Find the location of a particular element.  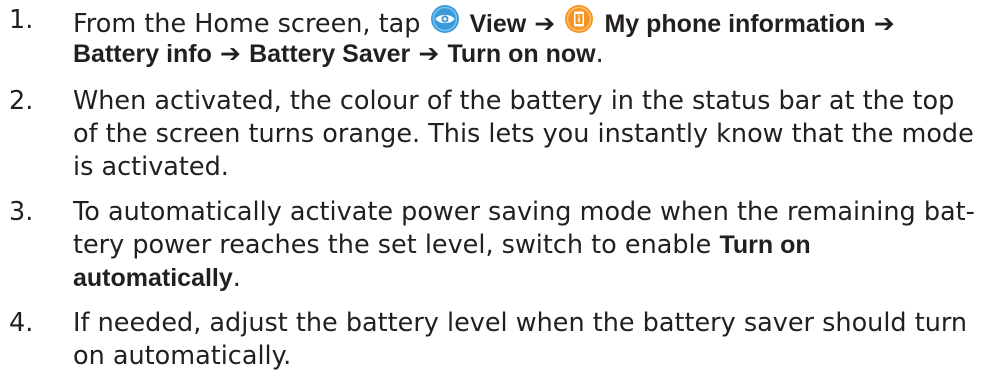

step-text-prefix: From the Home screen, tap is located at coordinates (247, 24).